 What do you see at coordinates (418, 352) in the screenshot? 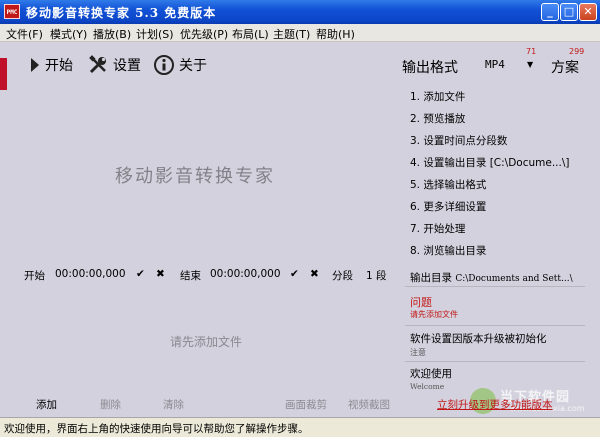
I see `notice-subtitle: 注意` at bounding box center [418, 352].